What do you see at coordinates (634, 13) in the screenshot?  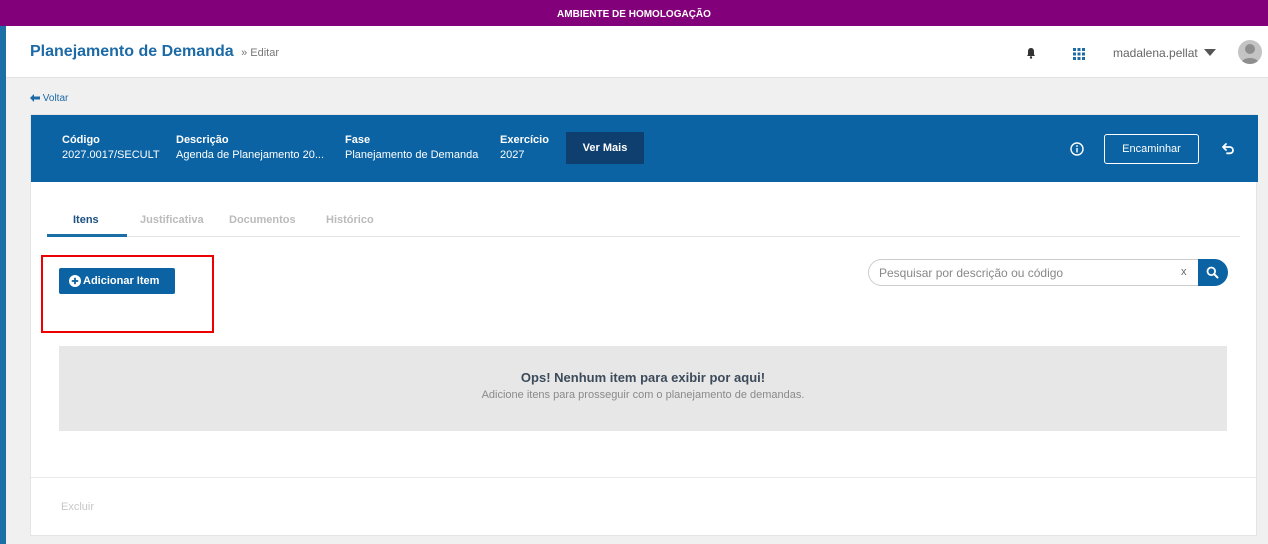 I see `environment-banner: AMBIENTE DE HOMOLOGAÇÃO` at bounding box center [634, 13].